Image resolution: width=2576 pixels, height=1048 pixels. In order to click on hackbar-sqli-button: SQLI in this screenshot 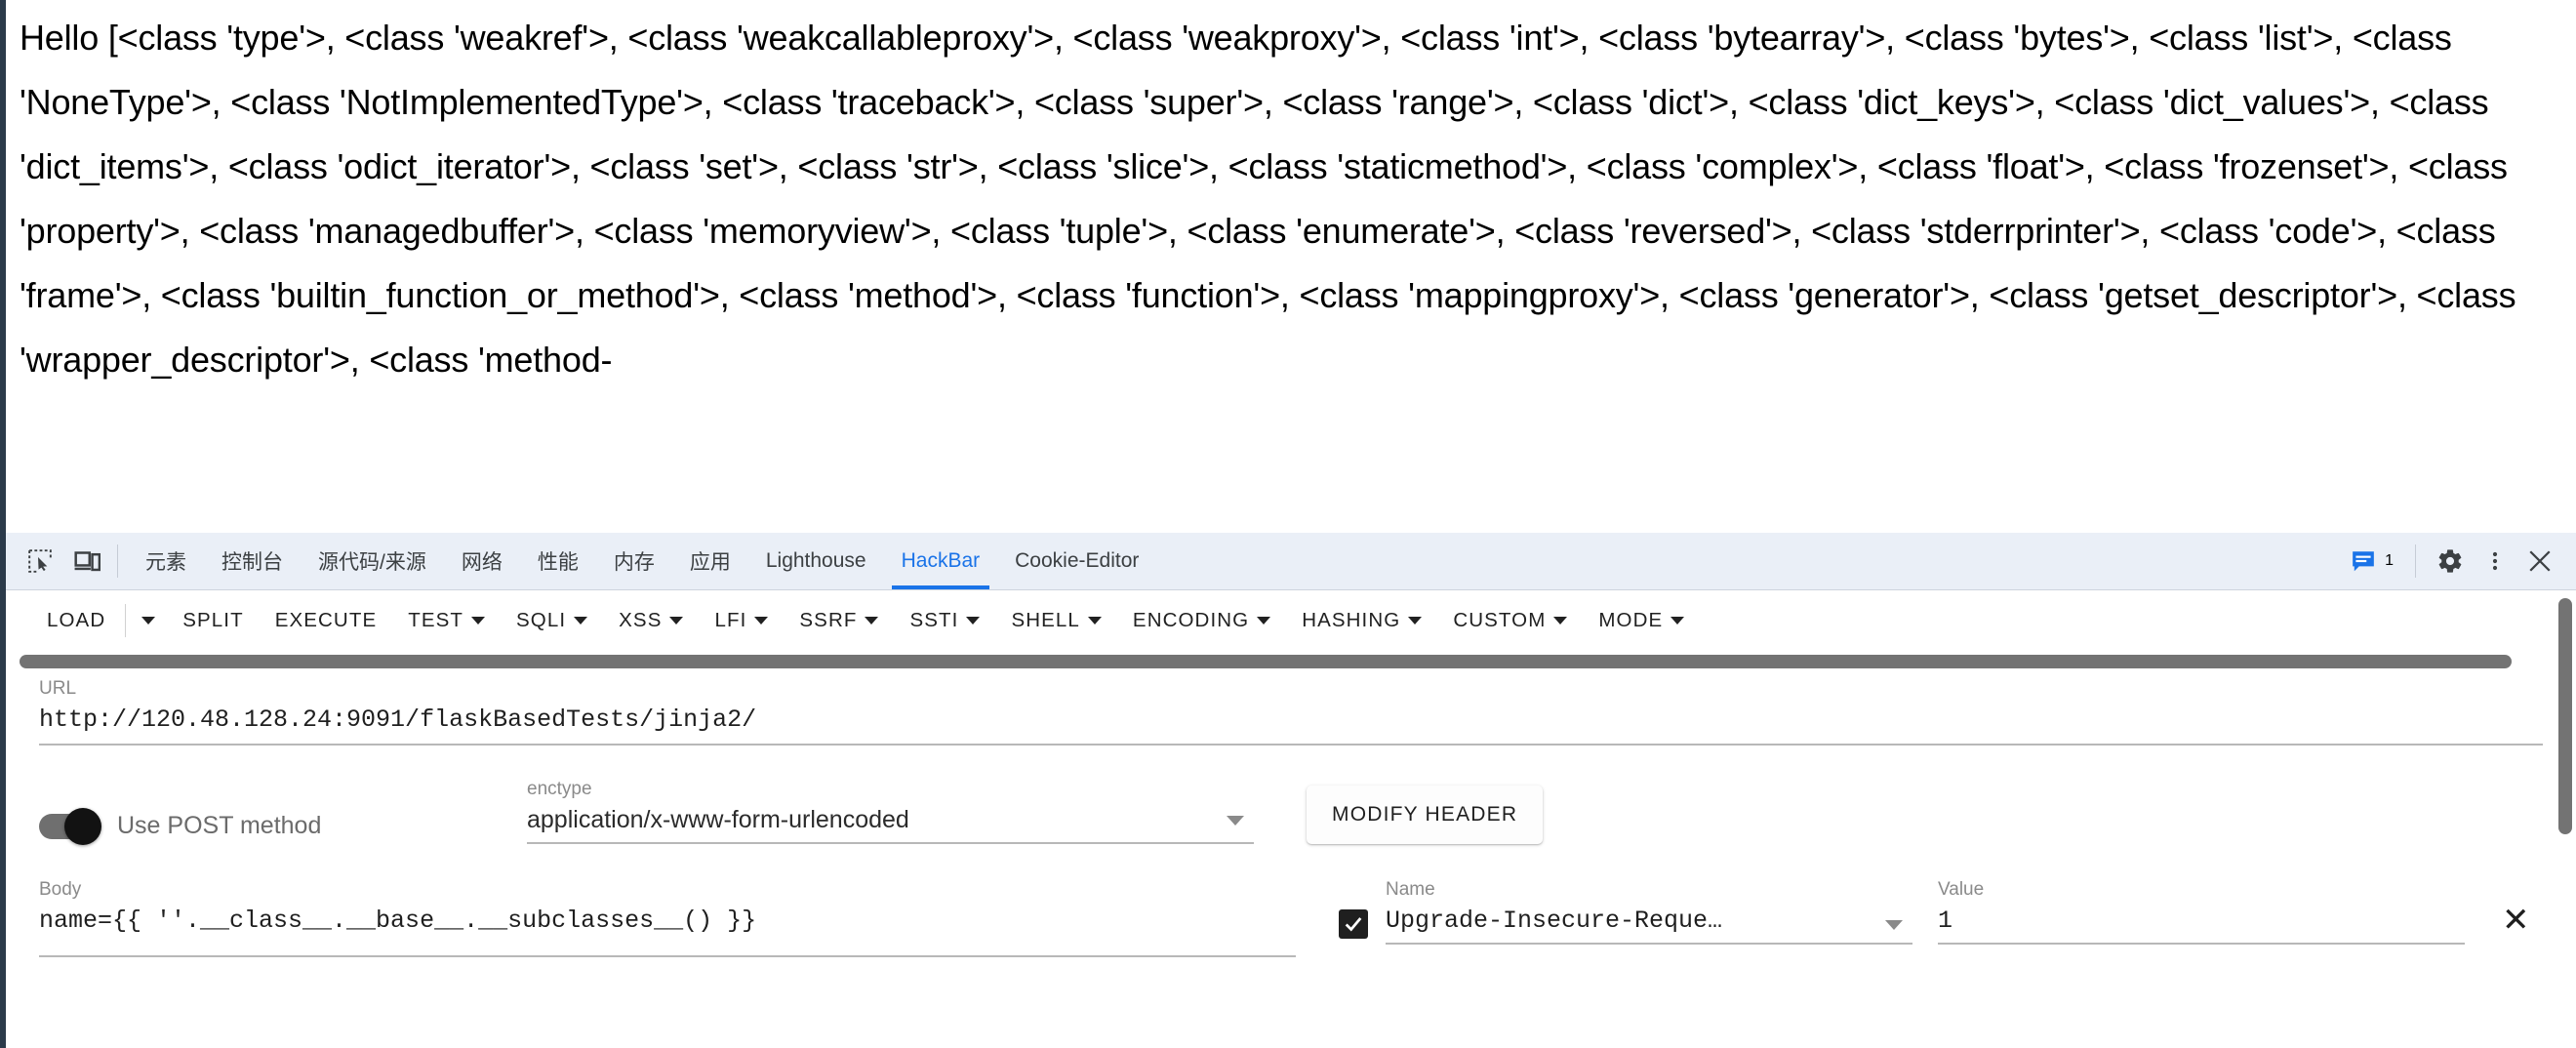, I will do `click(552, 620)`.